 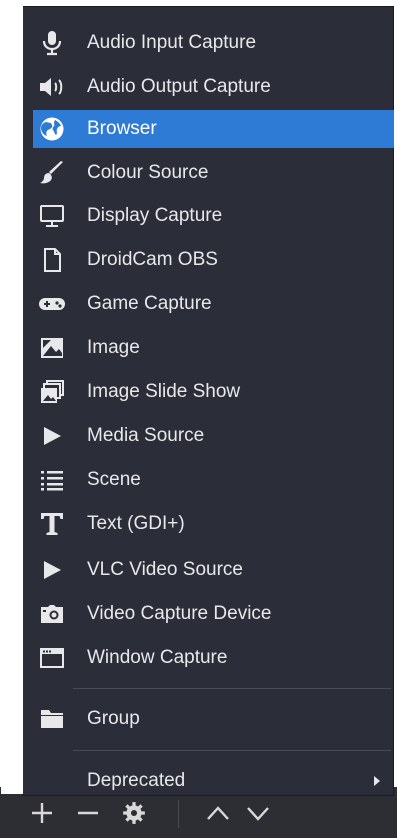 I want to click on file-icon, so click(x=52, y=260).